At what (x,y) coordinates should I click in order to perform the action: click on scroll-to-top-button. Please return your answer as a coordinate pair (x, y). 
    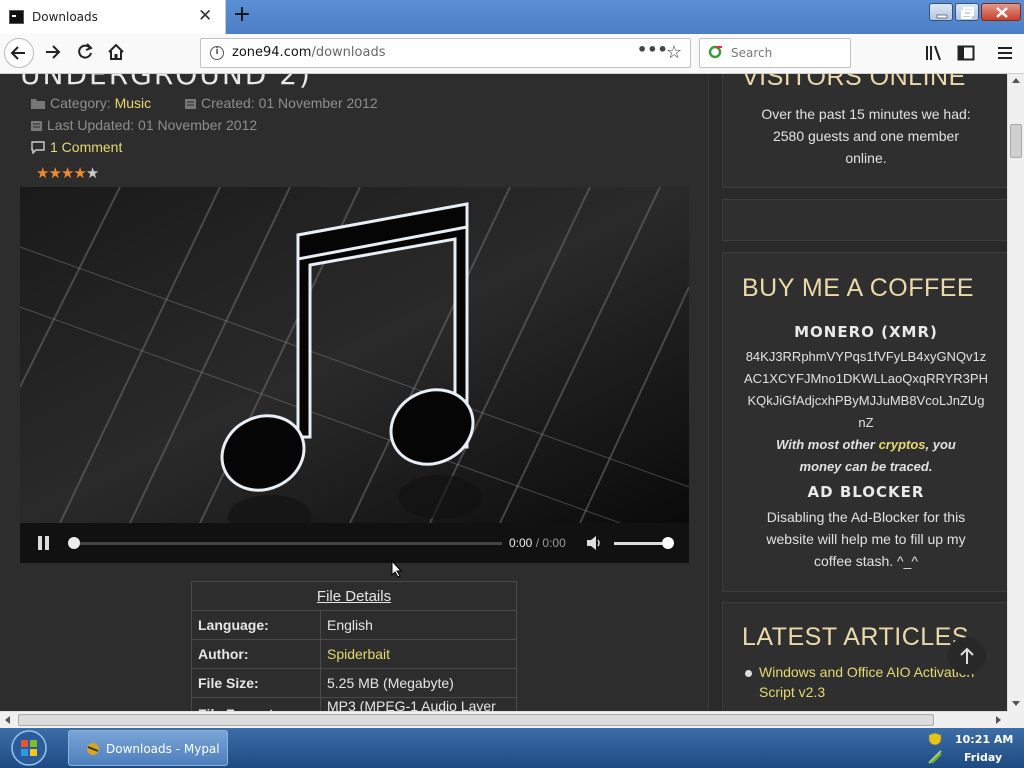
    Looking at the image, I should click on (967, 656).